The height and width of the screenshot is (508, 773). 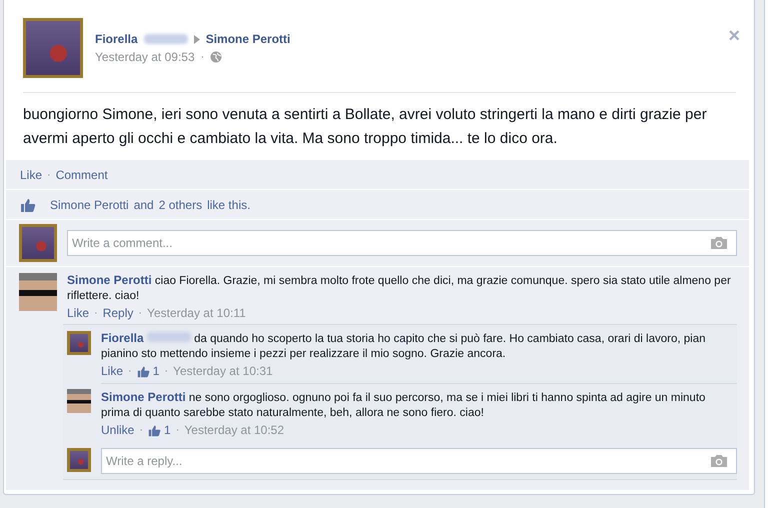 I want to click on others-link: 2 others, so click(x=180, y=205).